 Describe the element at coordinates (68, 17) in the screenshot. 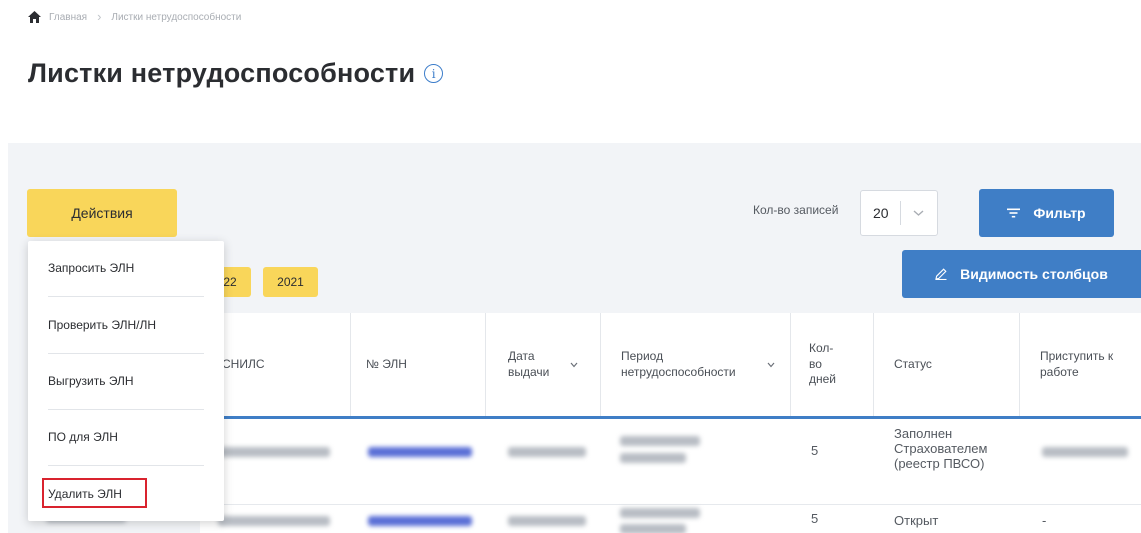

I see `breadcrumb-home: Главная` at that location.